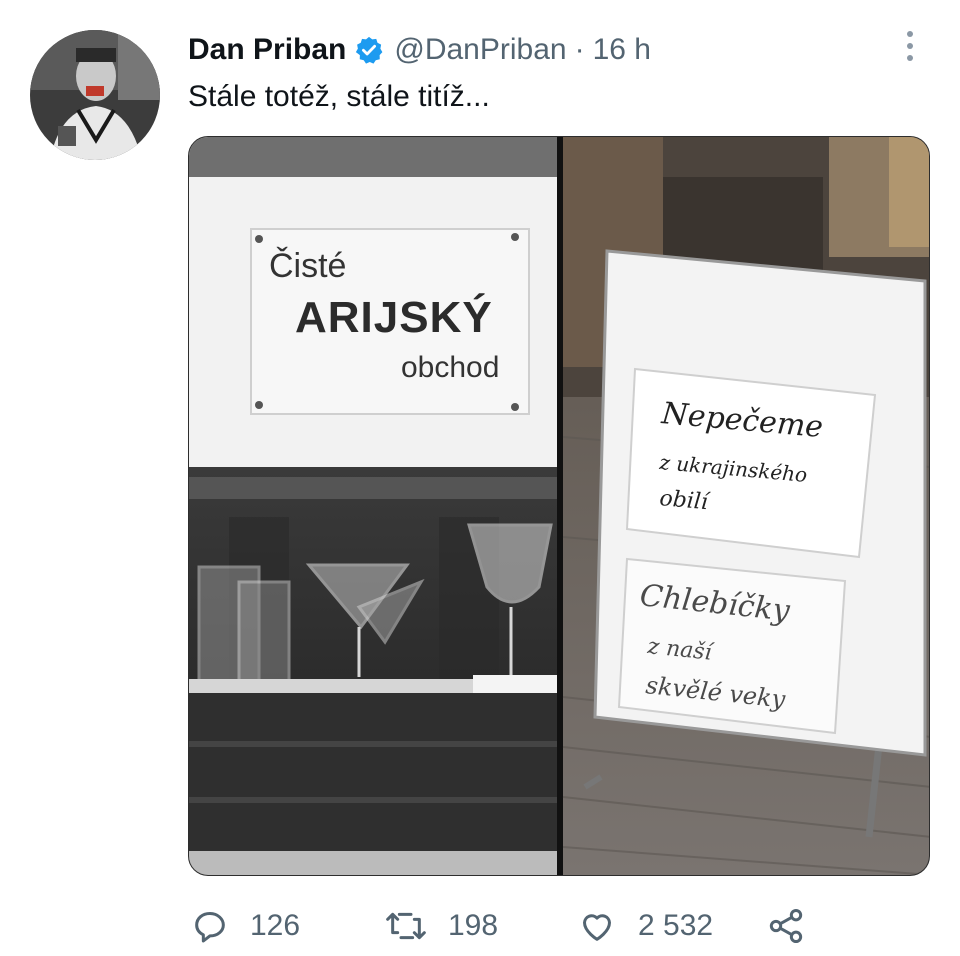 The height and width of the screenshot is (956, 960). I want to click on share-icon, so click(786, 926).